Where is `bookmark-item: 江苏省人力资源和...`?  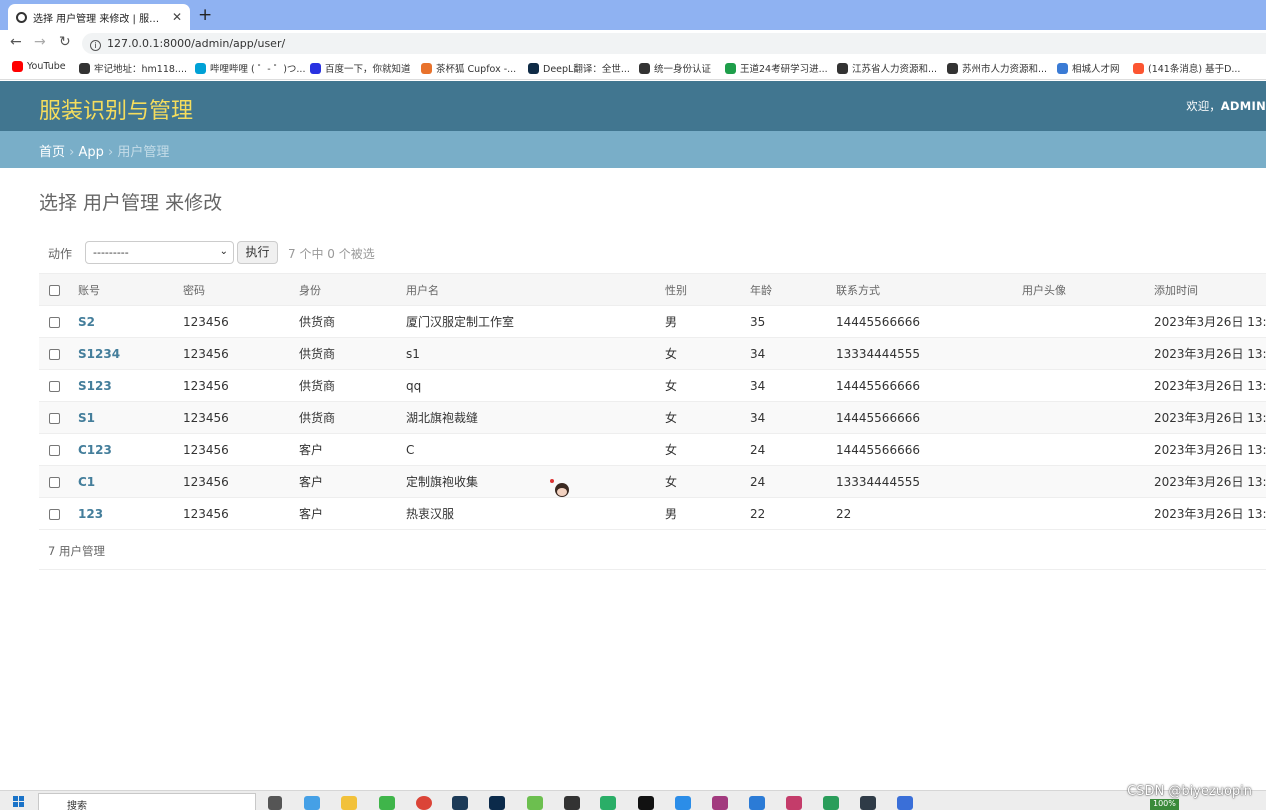 bookmark-item: 江苏省人力资源和... is located at coordinates (887, 68).